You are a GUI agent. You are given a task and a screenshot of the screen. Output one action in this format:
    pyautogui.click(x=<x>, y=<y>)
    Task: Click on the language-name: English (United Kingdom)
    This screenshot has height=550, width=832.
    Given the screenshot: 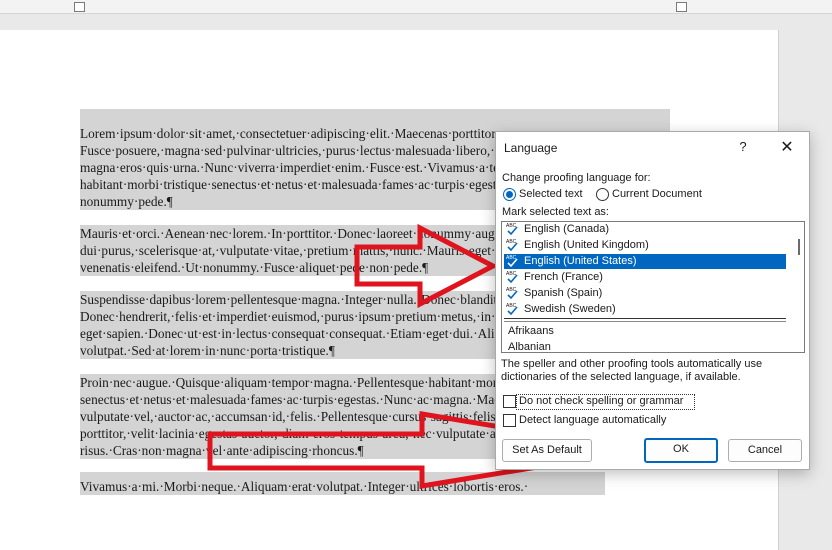 What is the action you would take?
    pyautogui.click(x=586, y=245)
    